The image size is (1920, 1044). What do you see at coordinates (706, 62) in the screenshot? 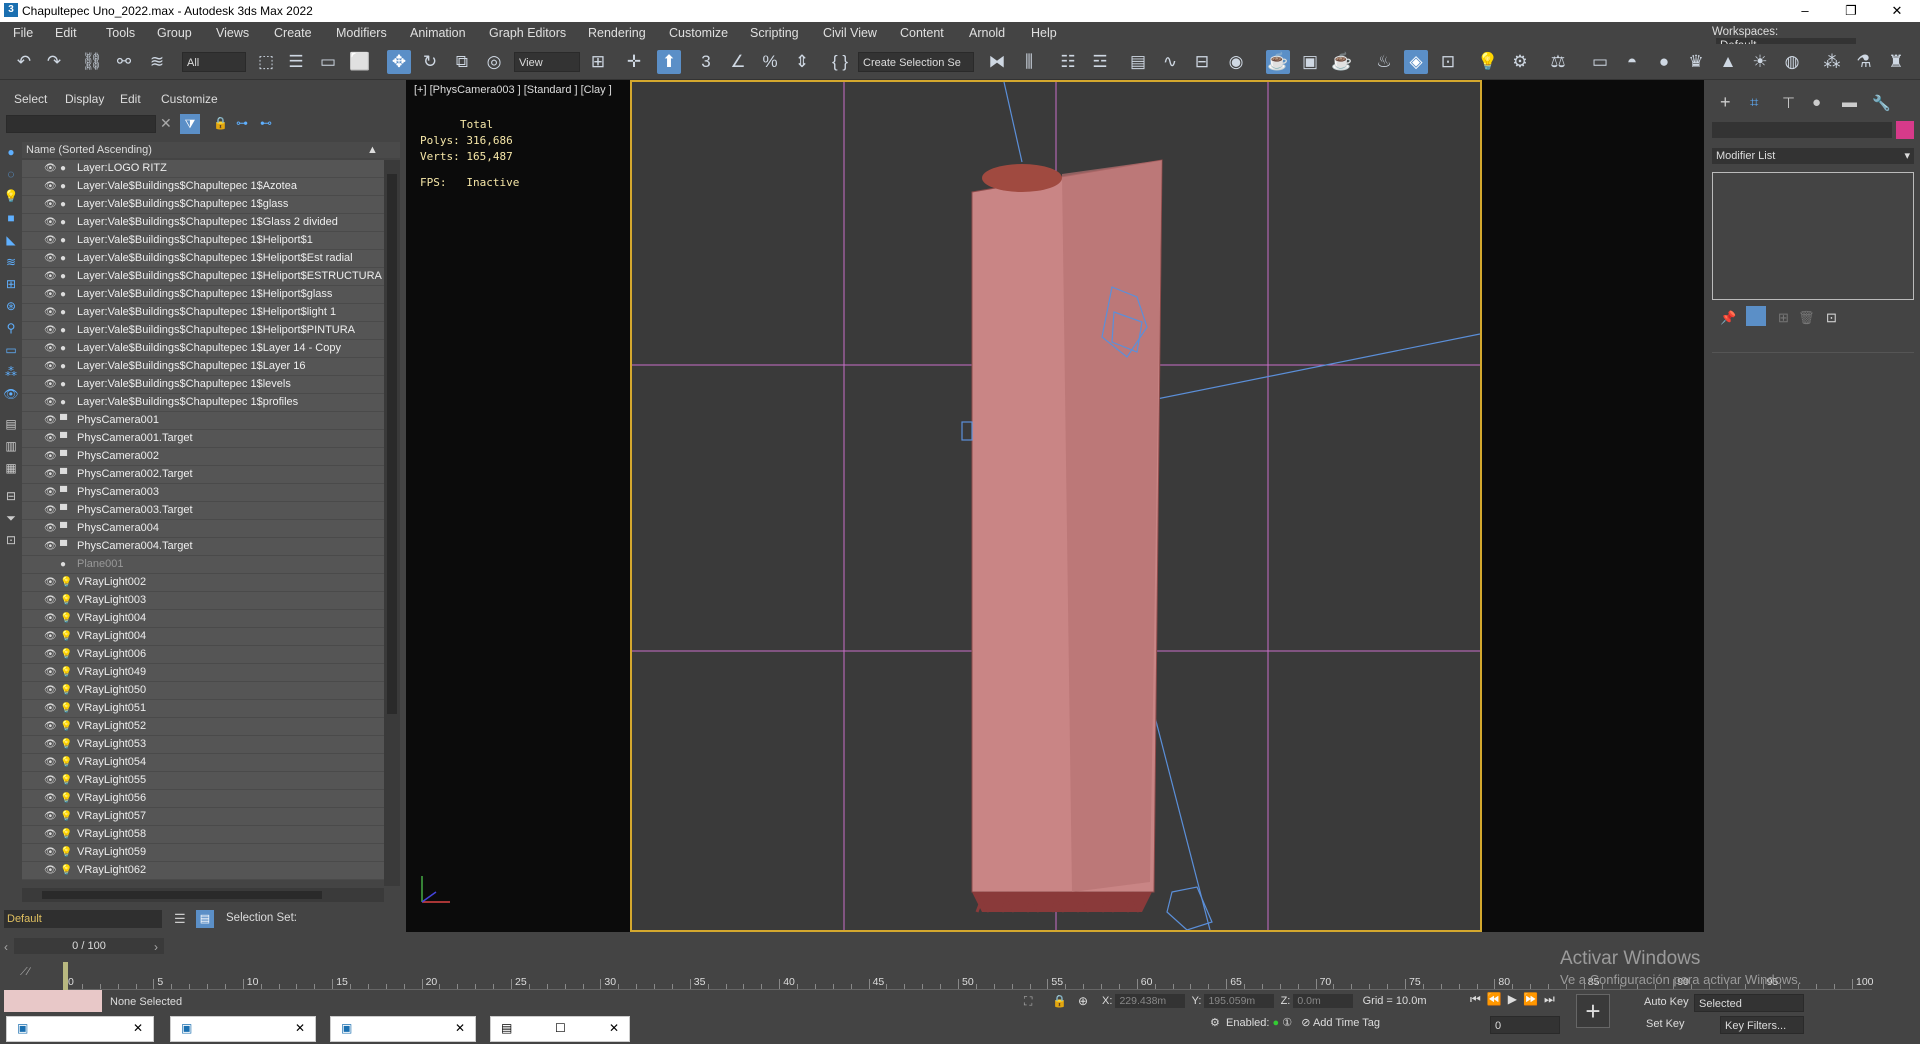
I see `snaps-toggle-icon: 3` at bounding box center [706, 62].